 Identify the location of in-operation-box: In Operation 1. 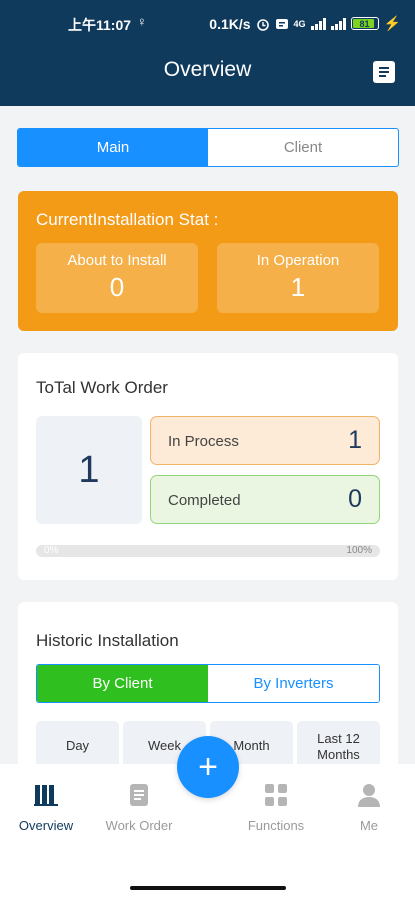
(298, 278).